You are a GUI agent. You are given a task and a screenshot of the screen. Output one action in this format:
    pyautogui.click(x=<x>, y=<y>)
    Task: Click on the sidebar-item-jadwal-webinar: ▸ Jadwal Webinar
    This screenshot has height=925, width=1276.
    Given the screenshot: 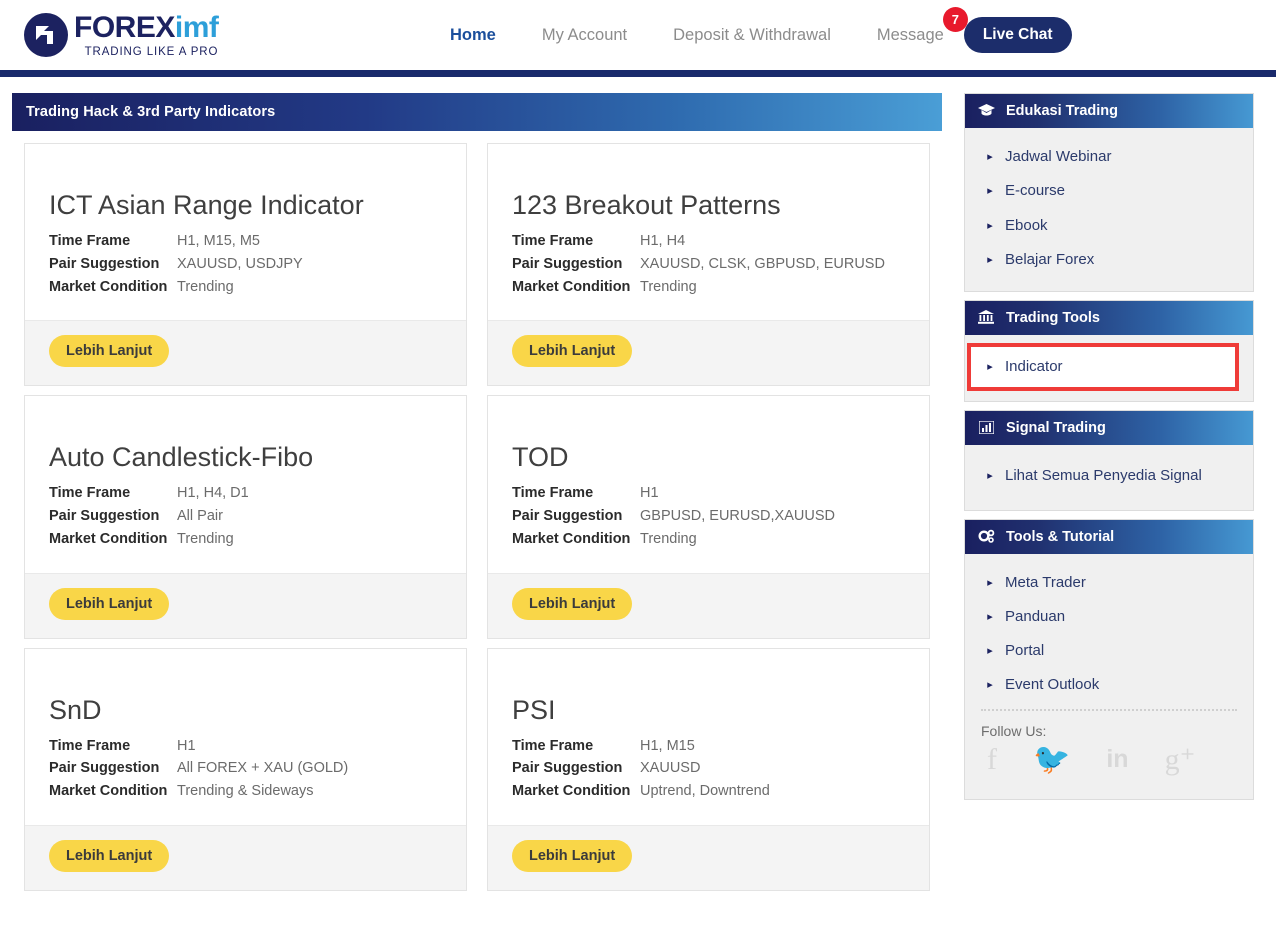 What is the action you would take?
    pyautogui.click(x=1109, y=157)
    